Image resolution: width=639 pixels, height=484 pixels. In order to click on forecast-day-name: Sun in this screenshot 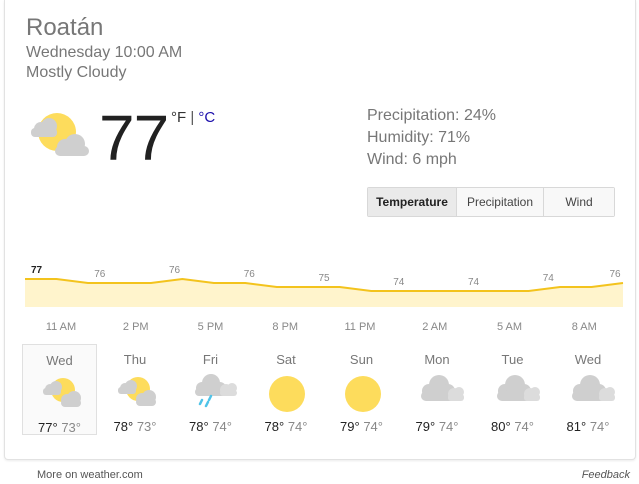, I will do `click(361, 359)`.